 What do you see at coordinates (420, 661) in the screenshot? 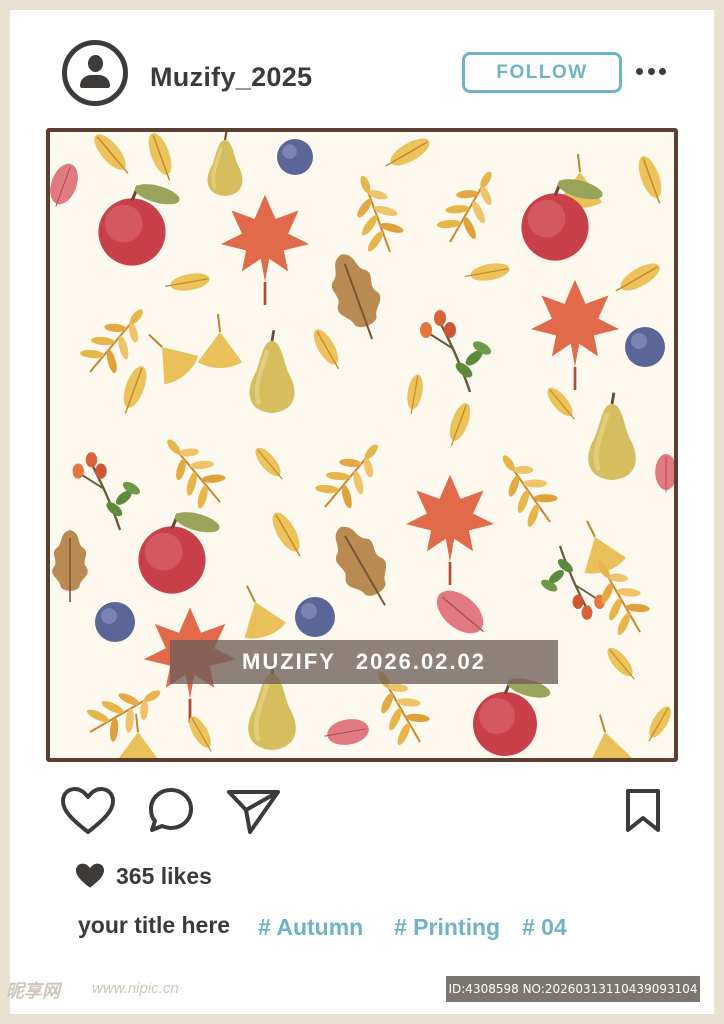
I see `watermark-date: 2026.02.02` at bounding box center [420, 661].